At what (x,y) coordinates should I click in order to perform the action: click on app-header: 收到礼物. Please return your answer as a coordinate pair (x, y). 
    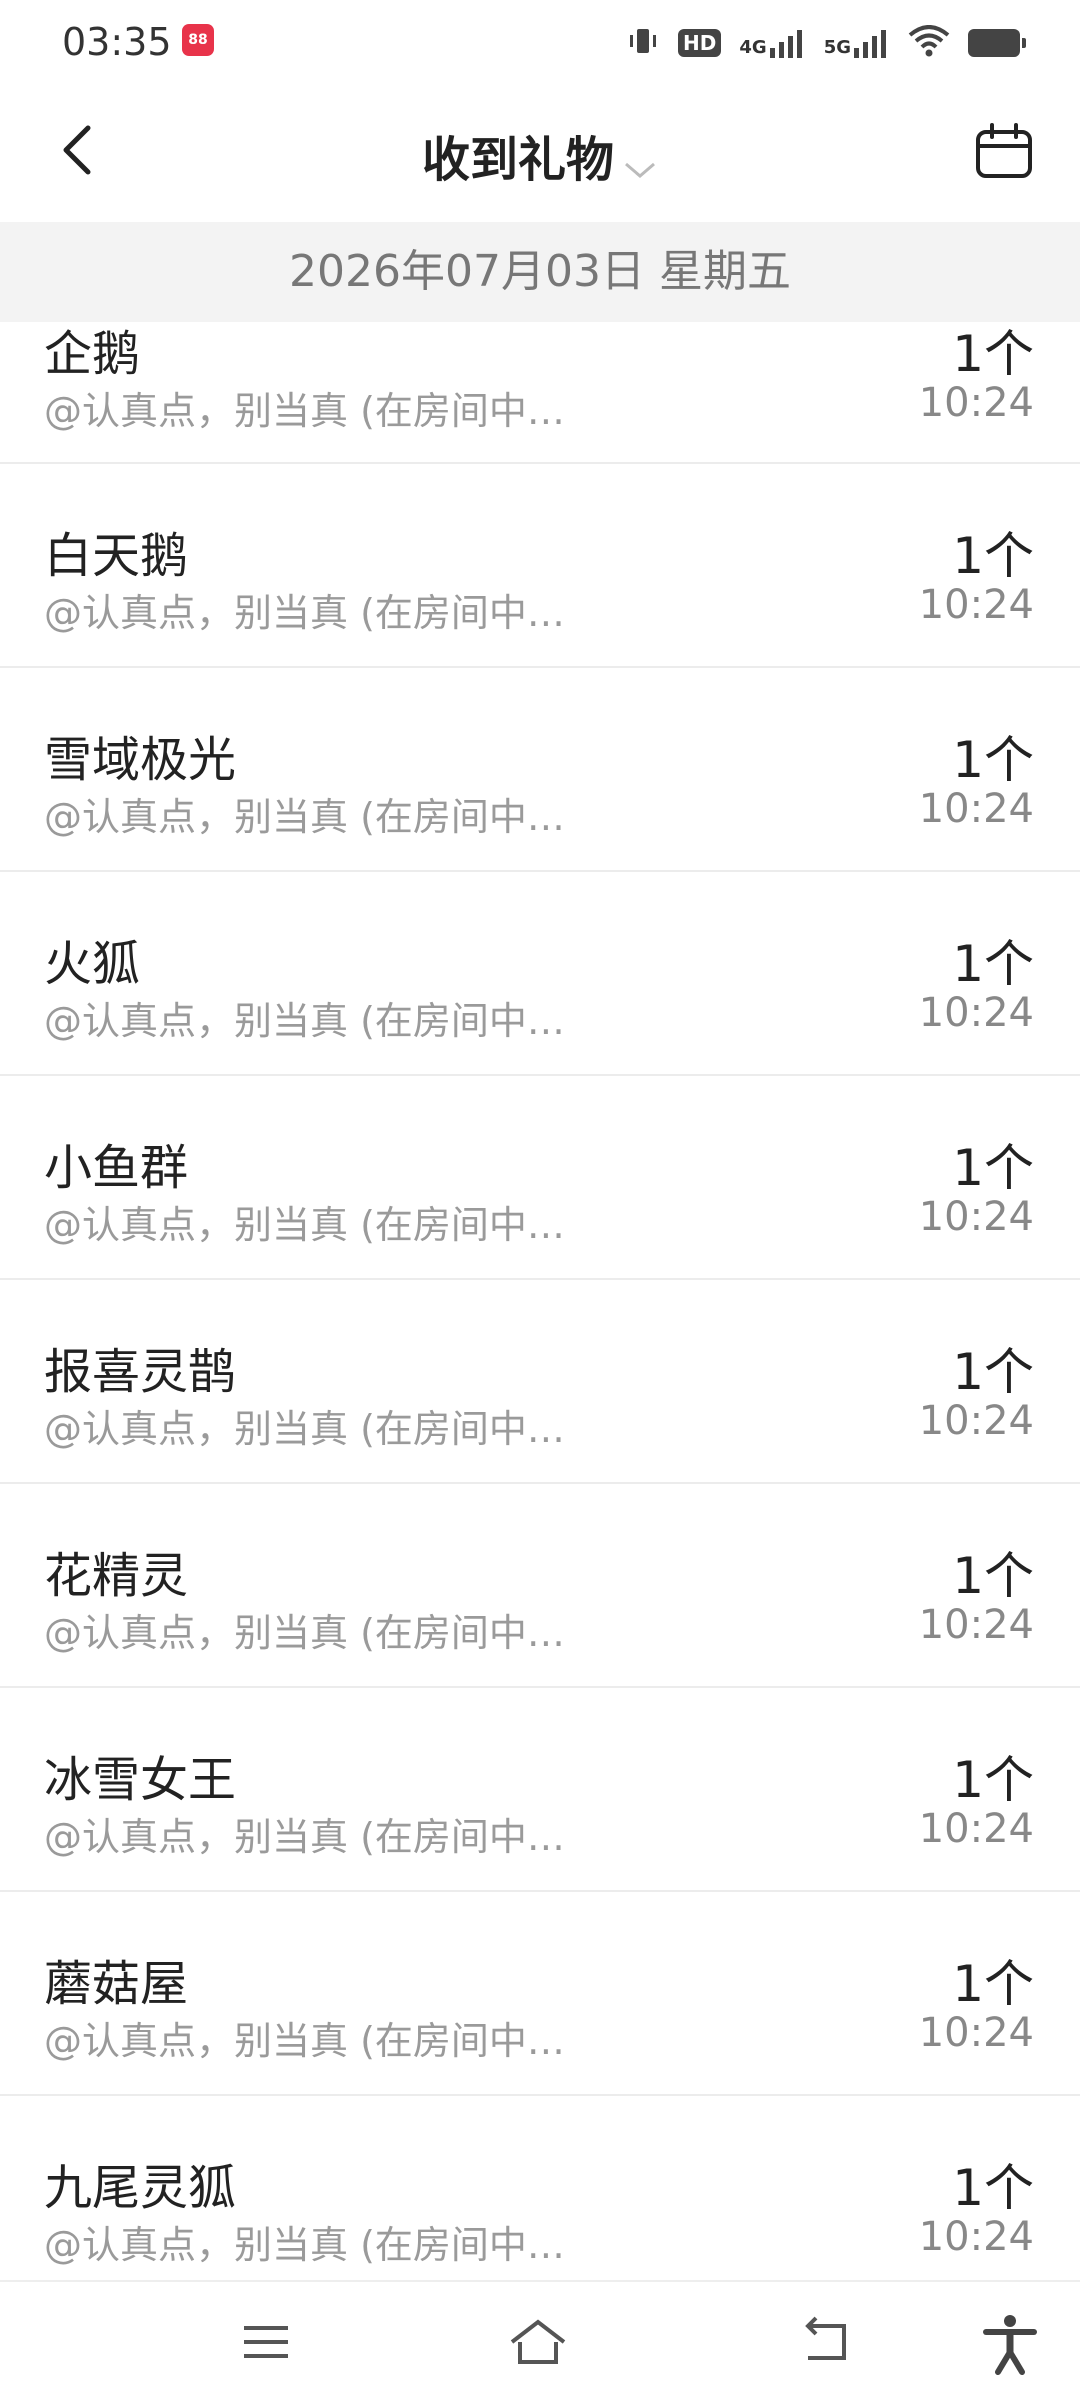
    Looking at the image, I should click on (540, 155).